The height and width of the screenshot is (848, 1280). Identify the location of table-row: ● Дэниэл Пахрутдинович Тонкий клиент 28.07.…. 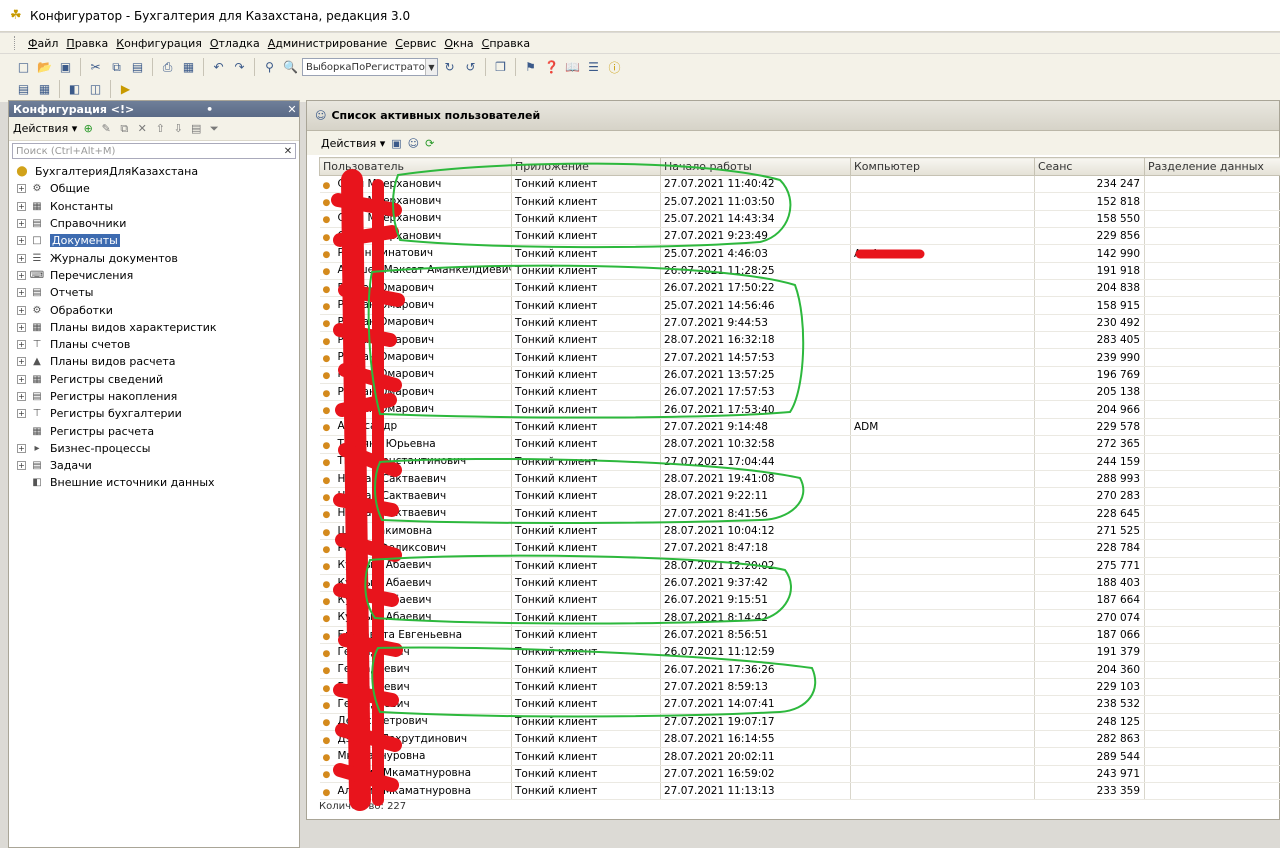
(799, 739).